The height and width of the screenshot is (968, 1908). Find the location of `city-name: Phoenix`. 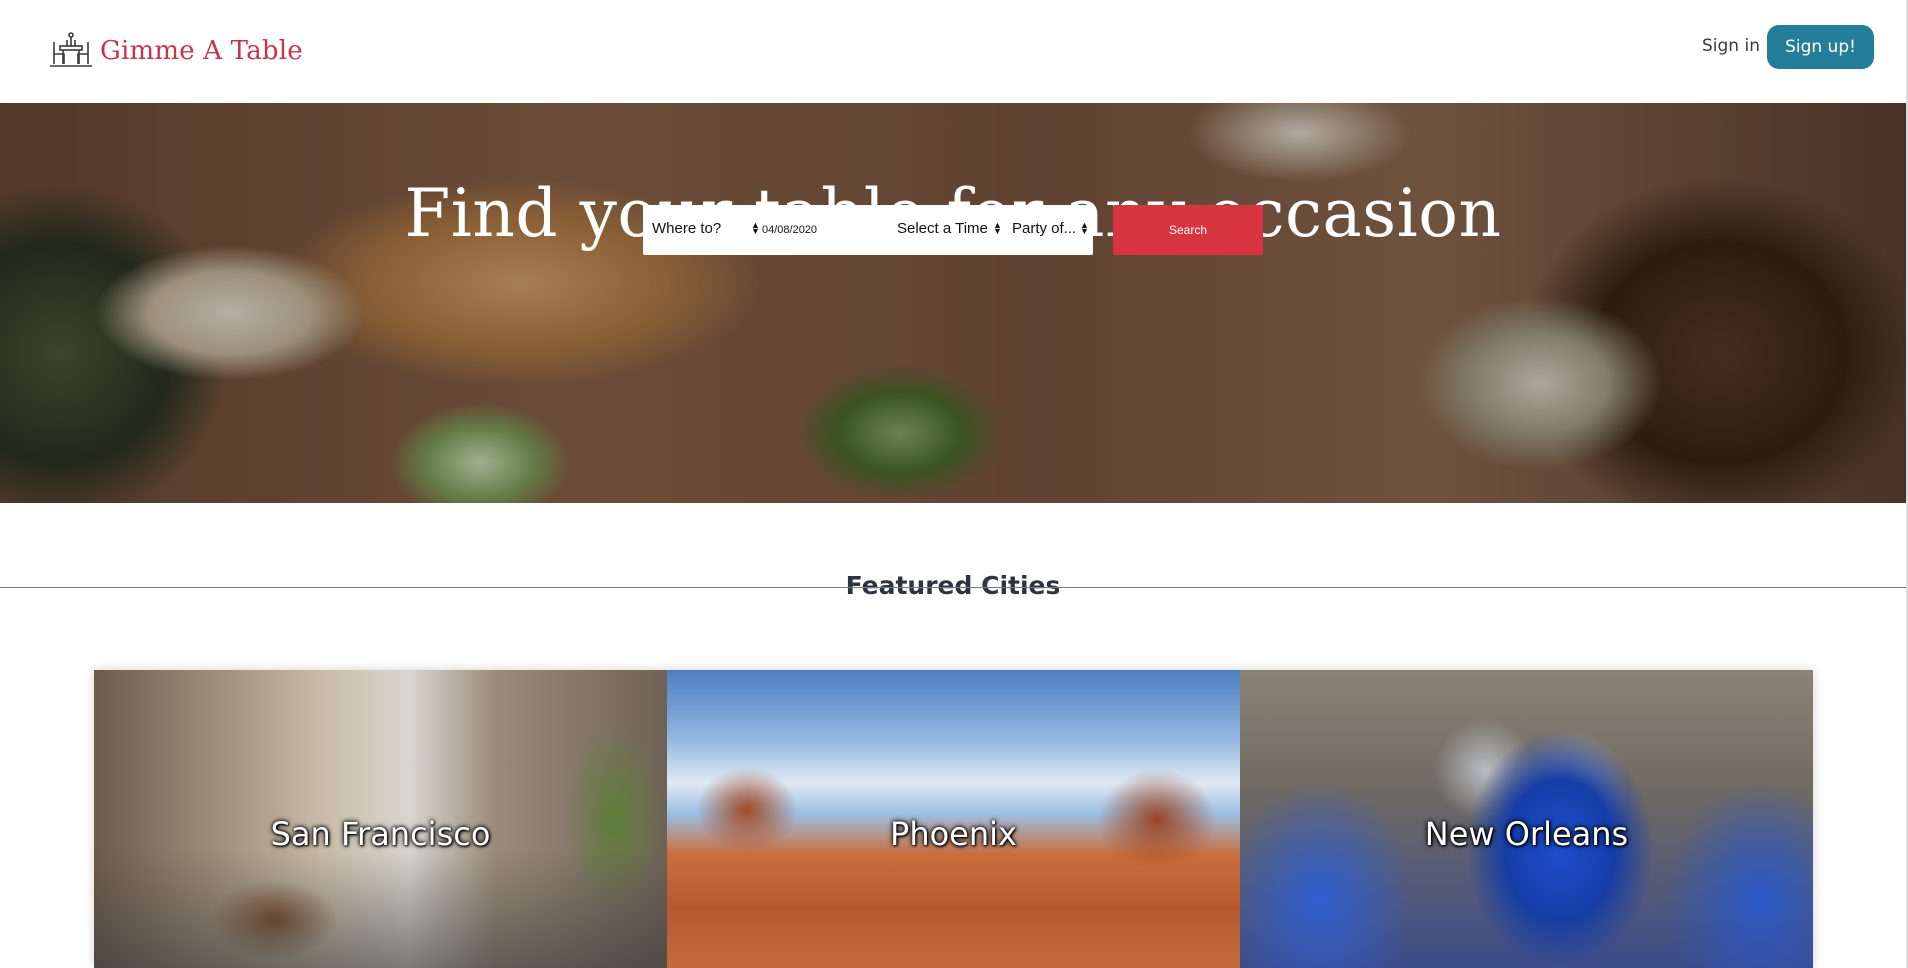

city-name: Phoenix is located at coordinates (953, 834).